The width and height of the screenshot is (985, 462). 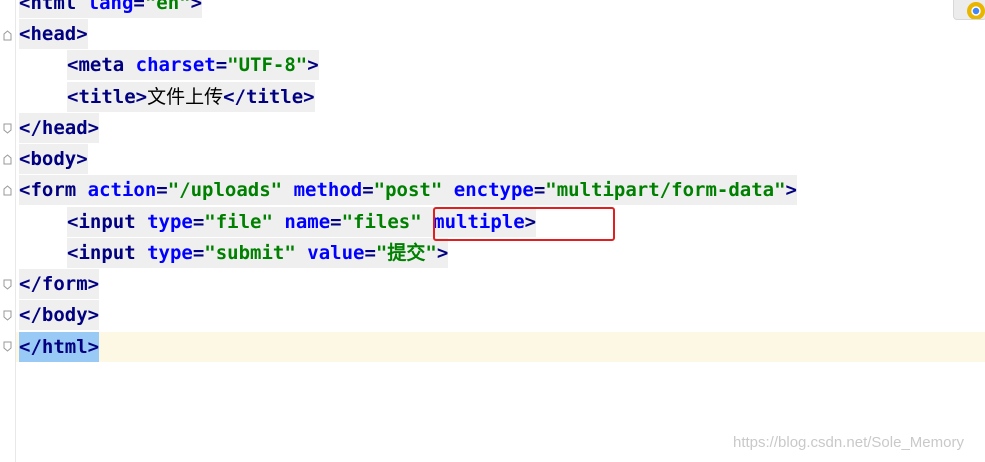 What do you see at coordinates (269, 97) in the screenshot?
I see `code-tag-token: </title>` at bounding box center [269, 97].